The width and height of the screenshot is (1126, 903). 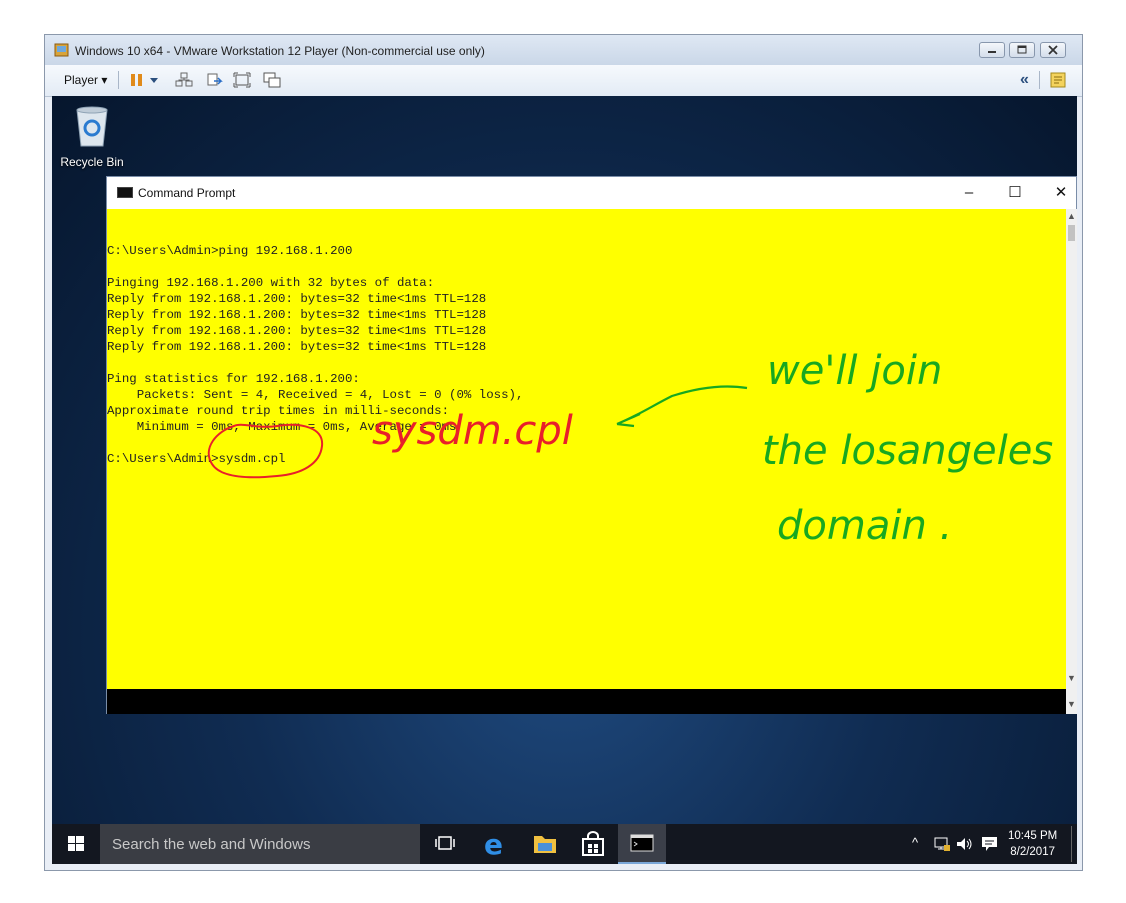 I want to click on svg-text: e, so click(x=493, y=844).